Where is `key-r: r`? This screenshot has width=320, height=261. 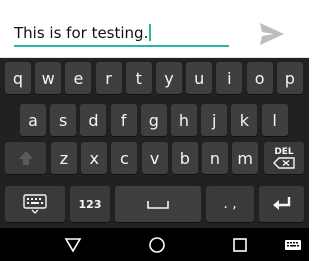 key-r: r is located at coordinates (108, 78).